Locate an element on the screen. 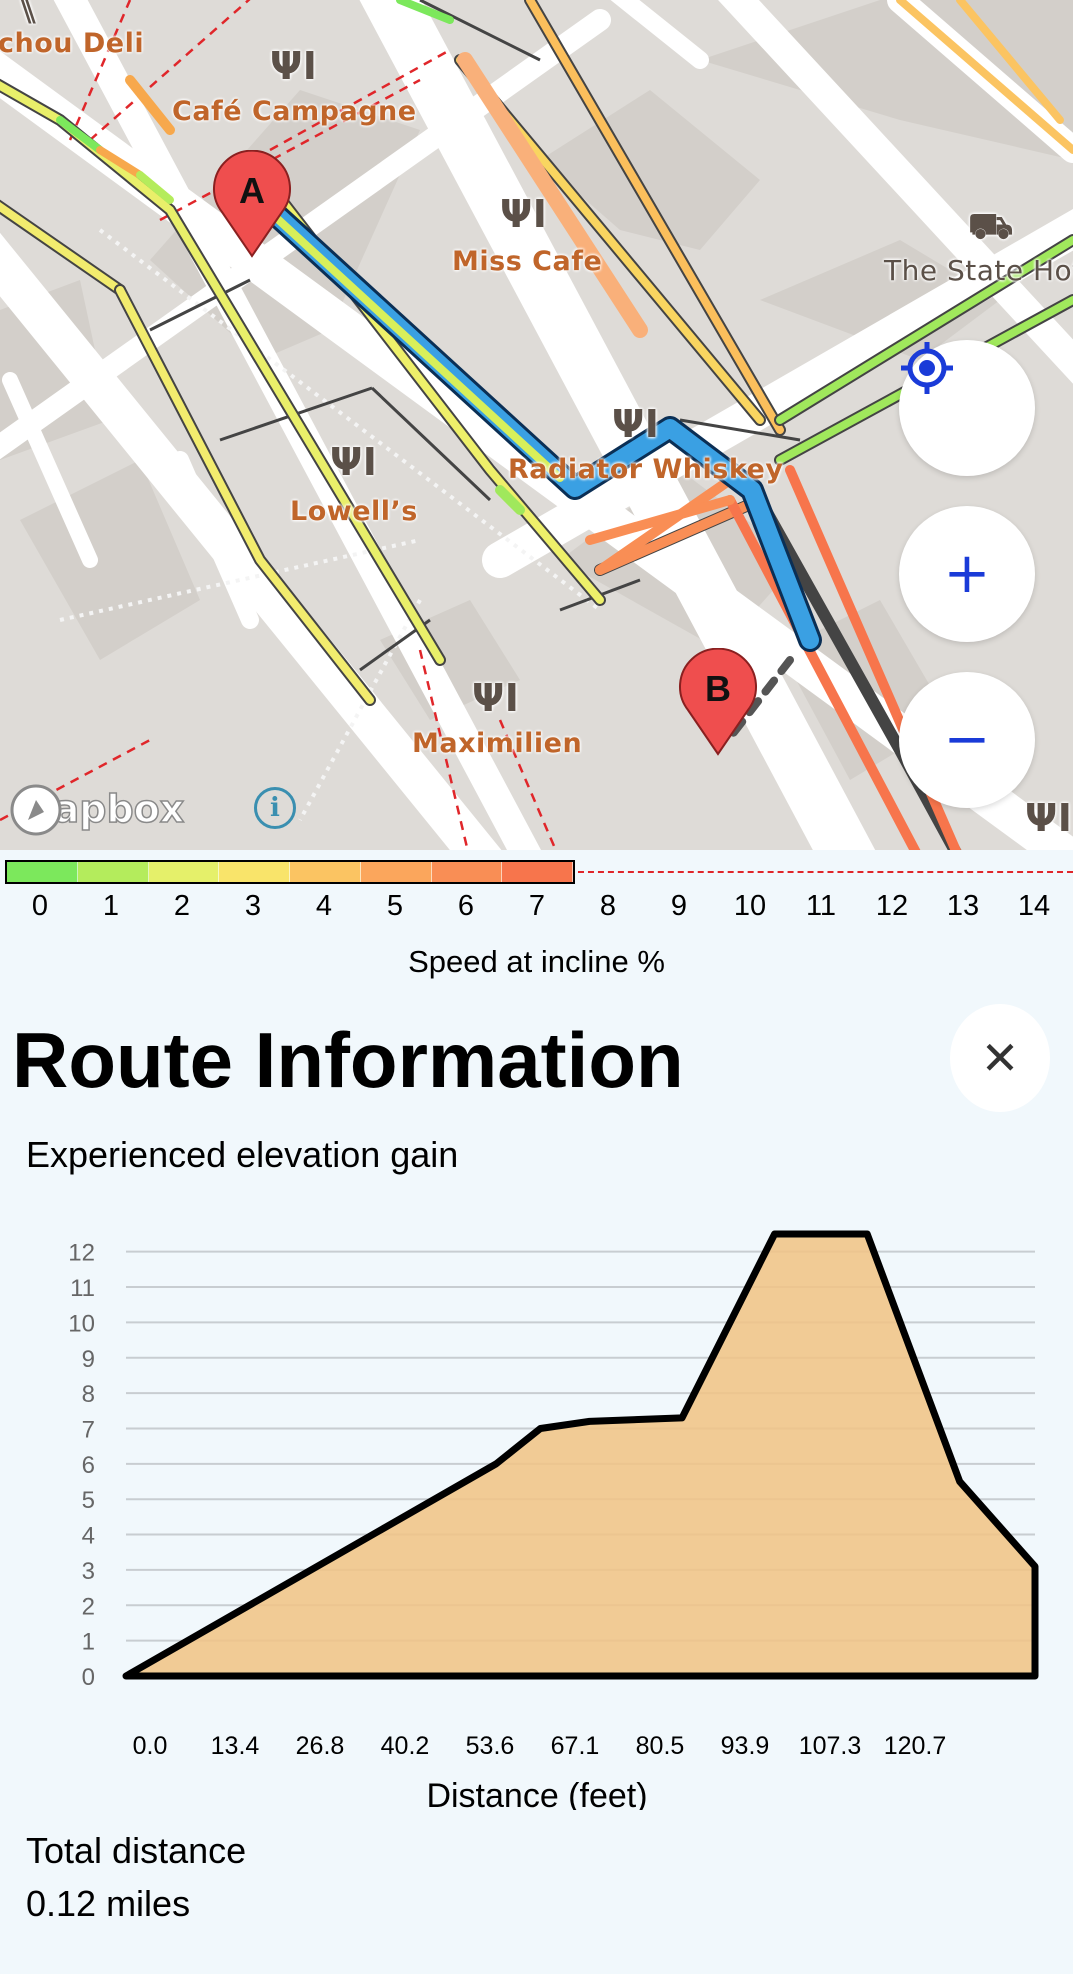  legend-title: Speed at incline % is located at coordinates (536, 961).